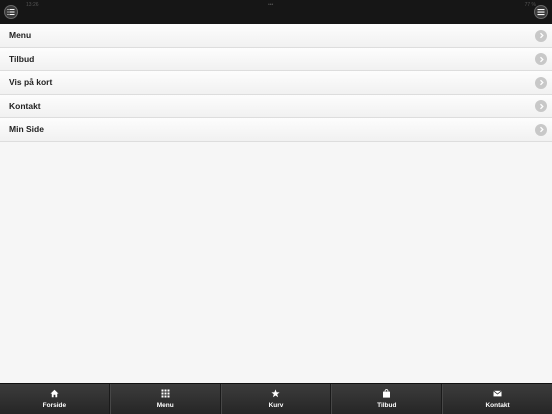  Describe the element at coordinates (276, 130) in the screenshot. I see `list-item-min-side: Min Side` at that location.